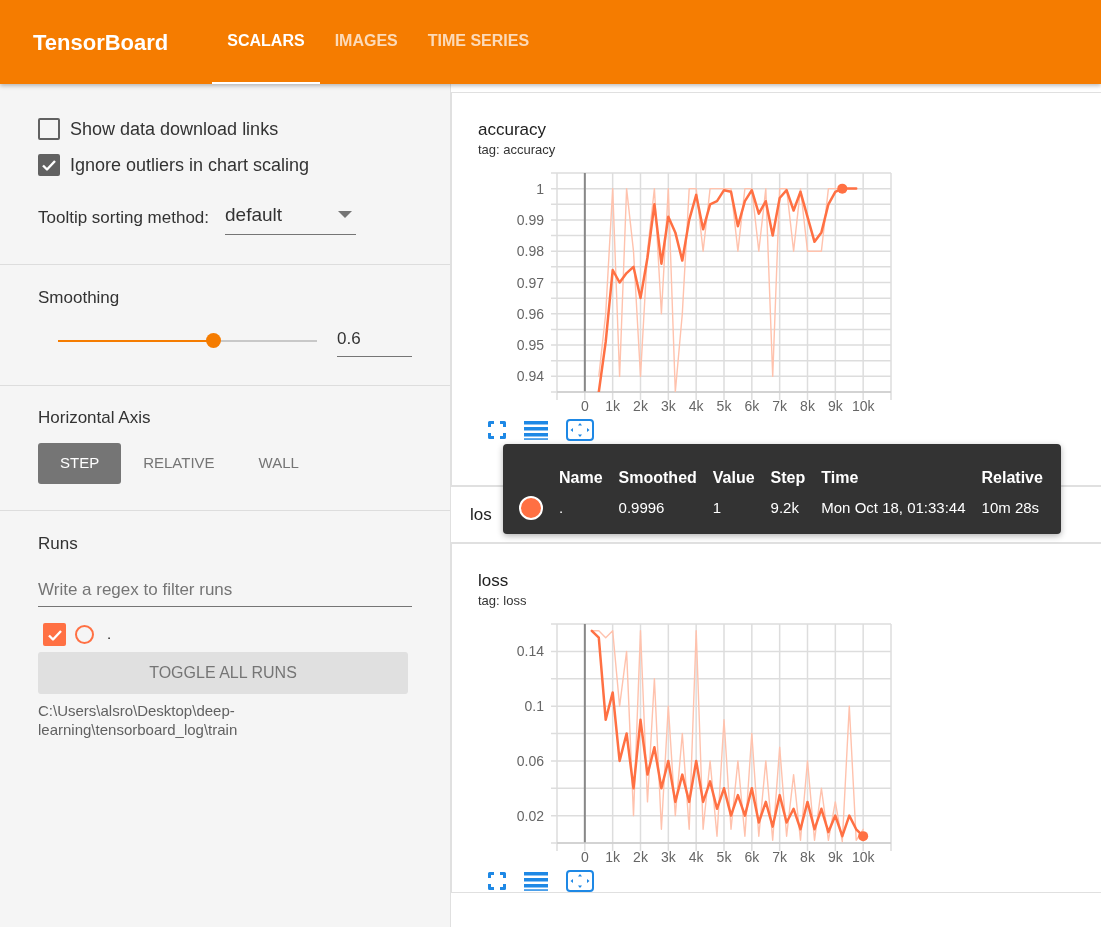 This screenshot has height=927, width=1101. What do you see at coordinates (530, 219) in the screenshot?
I see `axis-label: 0.99` at bounding box center [530, 219].